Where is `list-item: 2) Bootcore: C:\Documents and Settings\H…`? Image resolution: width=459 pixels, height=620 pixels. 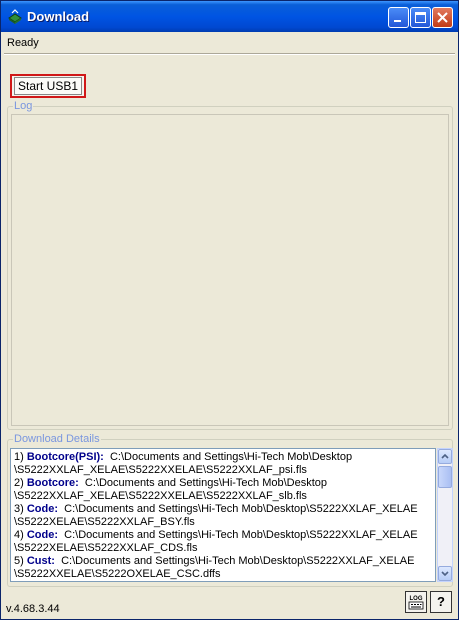
list-item: 2) Bootcore: C:\Documents and Settings\H… is located at coordinates (171, 483).